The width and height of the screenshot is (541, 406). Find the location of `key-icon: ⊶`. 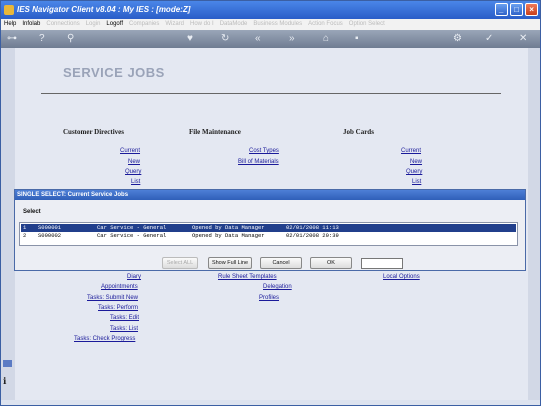

key-icon: ⊶ is located at coordinates (12, 39).